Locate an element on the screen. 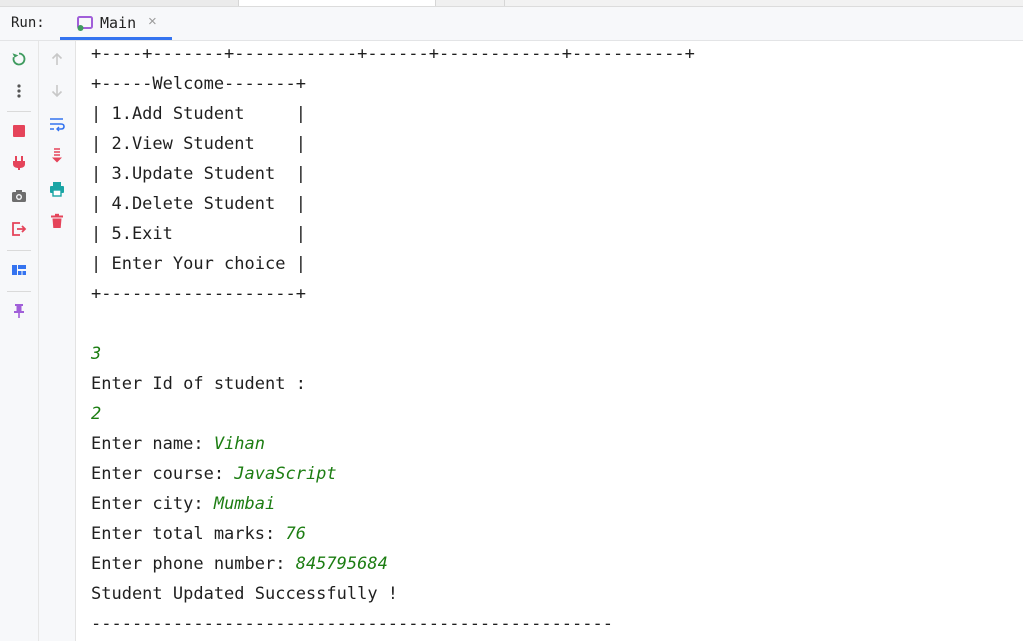  console-line: | 2.View Student | is located at coordinates (198, 144).